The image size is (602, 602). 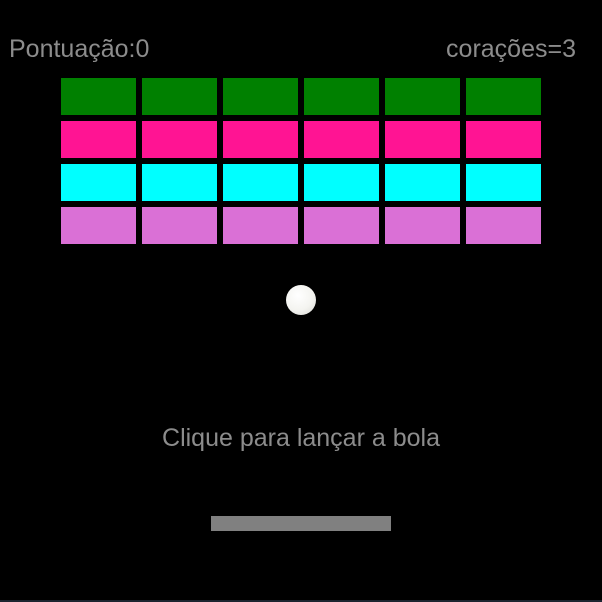 I want to click on ball, so click(x=301, y=300).